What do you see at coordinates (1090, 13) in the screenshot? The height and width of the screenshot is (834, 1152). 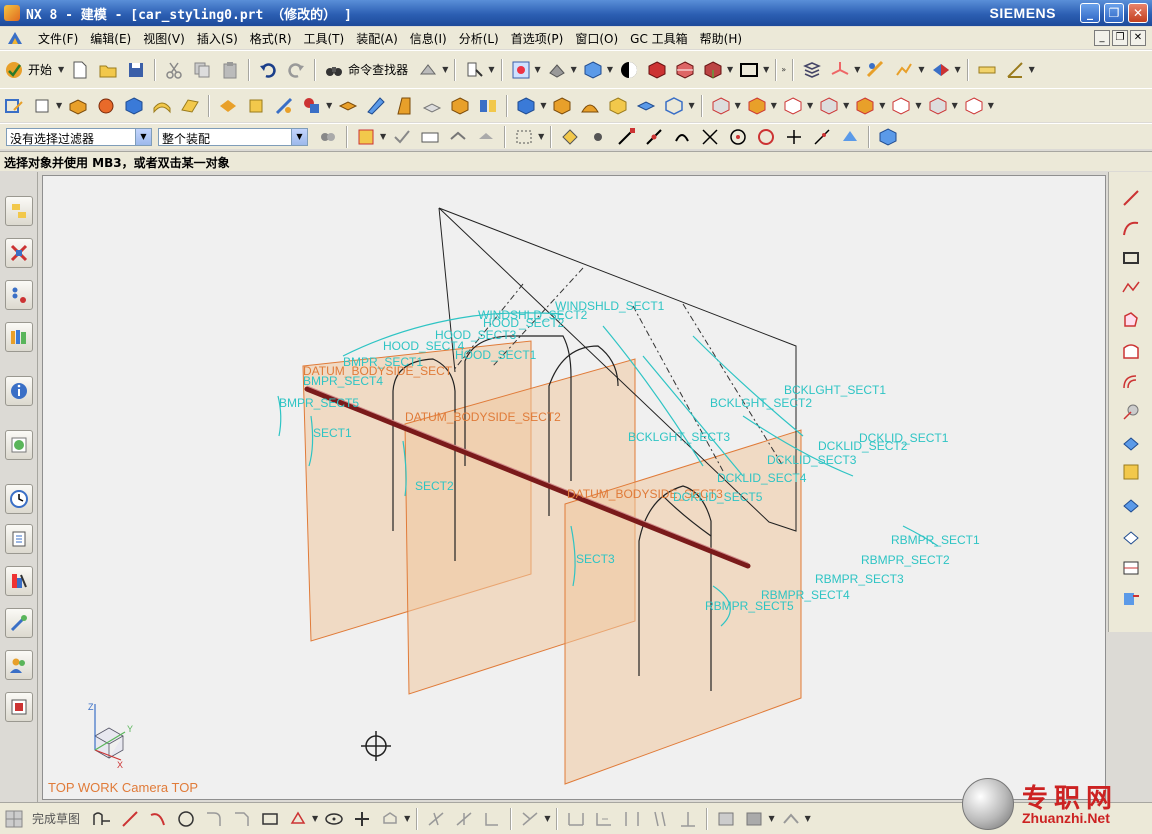 I see `minimize-button: _` at bounding box center [1090, 13].